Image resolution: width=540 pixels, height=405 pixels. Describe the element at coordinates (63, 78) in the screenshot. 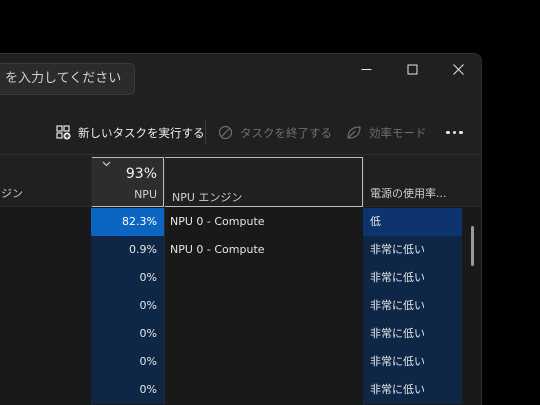

I see `search-placeholder: を入力してください` at that location.